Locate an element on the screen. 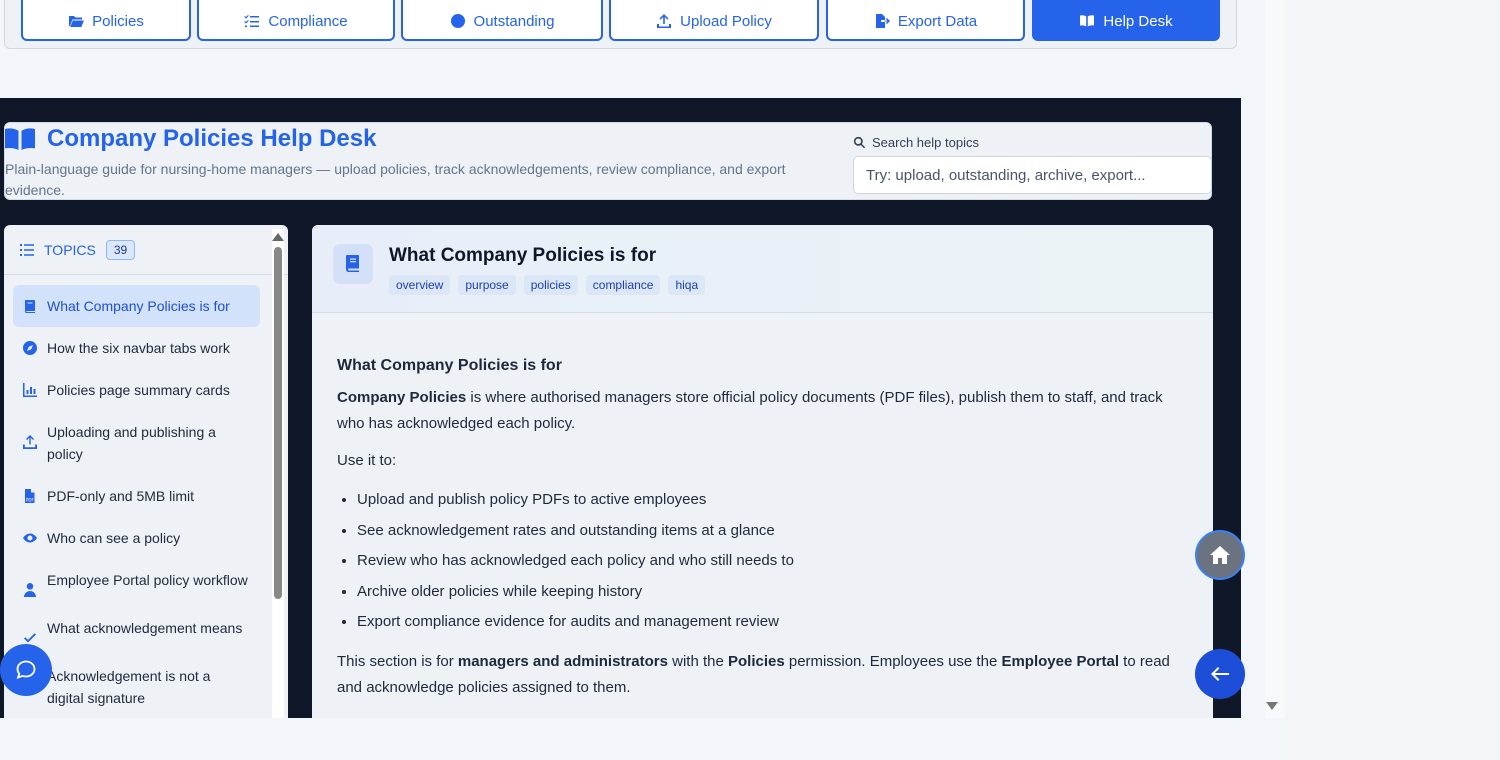  home-button is located at coordinates (1220, 555).